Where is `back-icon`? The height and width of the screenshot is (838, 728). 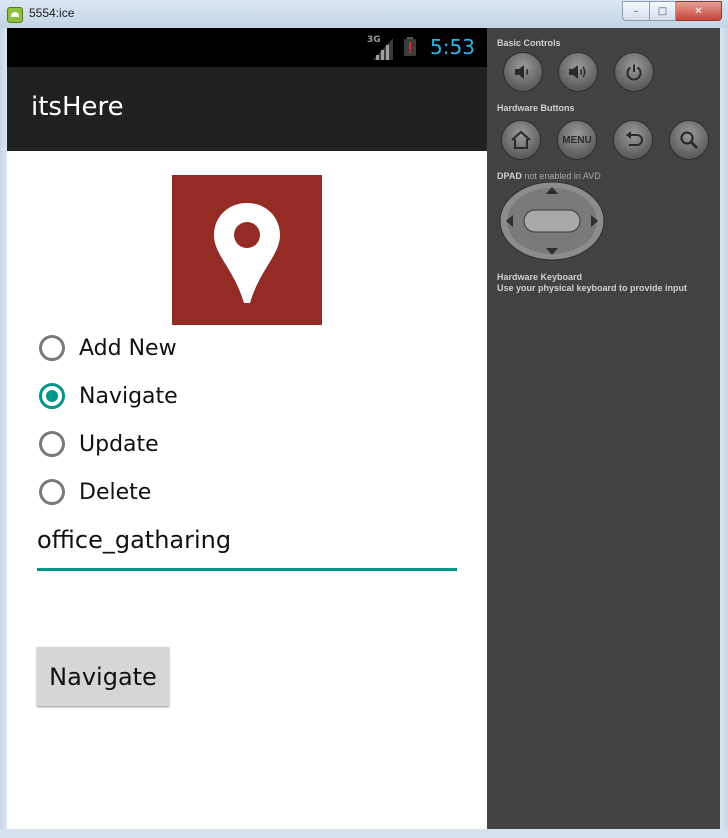
back-icon is located at coordinates (634, 138).